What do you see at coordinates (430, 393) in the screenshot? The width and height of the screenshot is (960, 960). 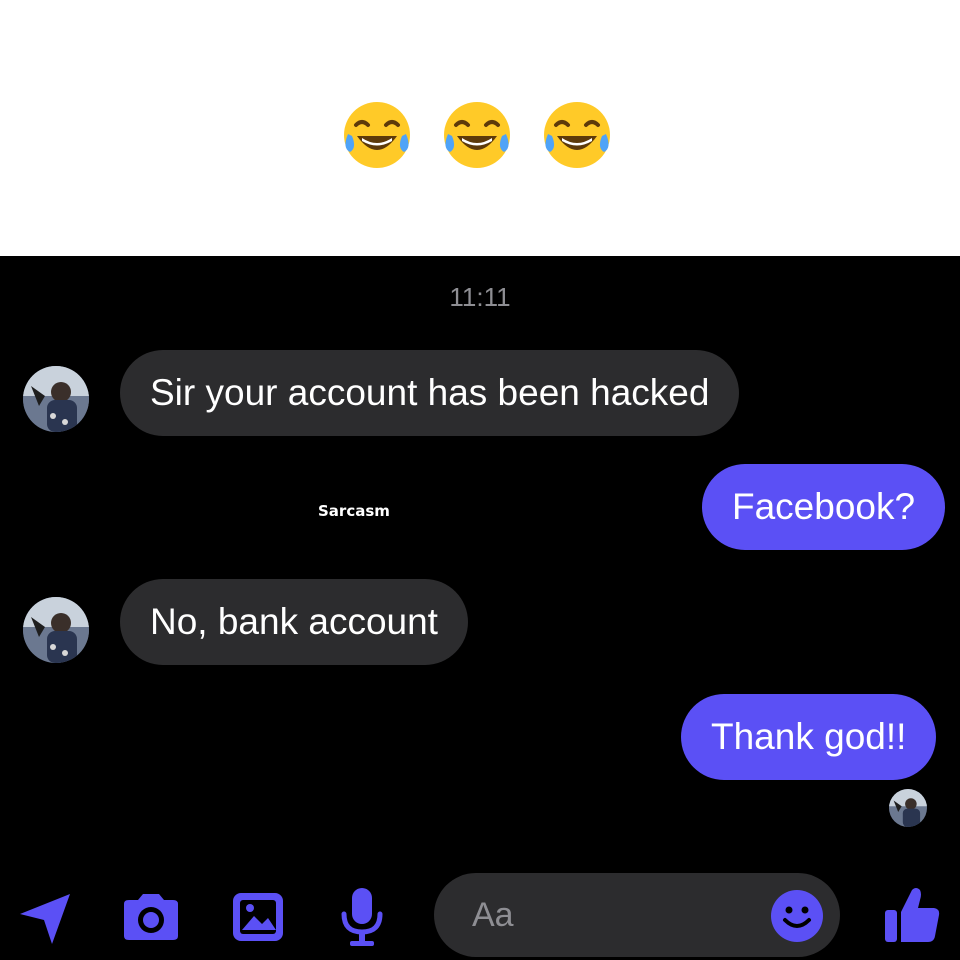 I see `message-bubble-incoming: Sir your account has been hacked` at bounding box center [430, 393].